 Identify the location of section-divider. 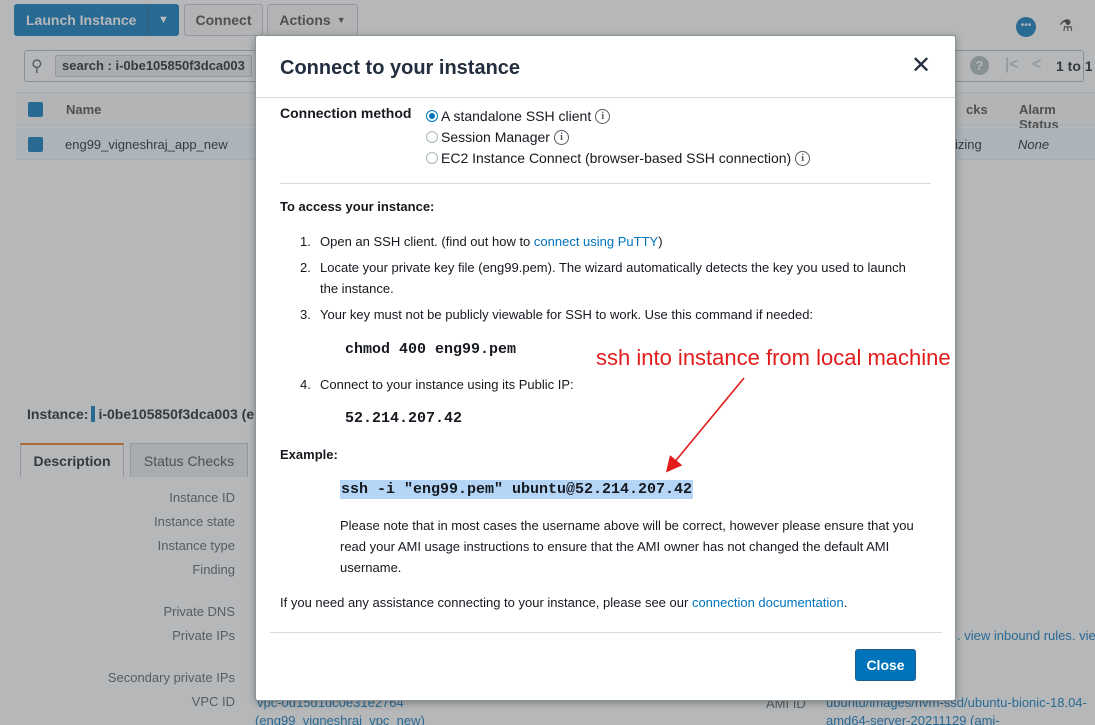
(605, 183).